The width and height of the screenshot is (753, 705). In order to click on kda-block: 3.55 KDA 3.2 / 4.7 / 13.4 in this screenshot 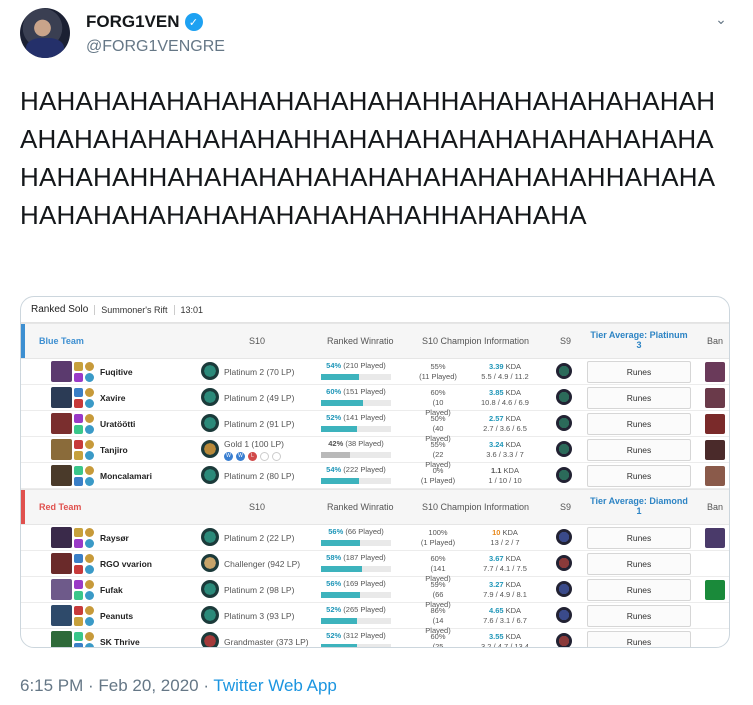, I will do `click(505, 639)`.